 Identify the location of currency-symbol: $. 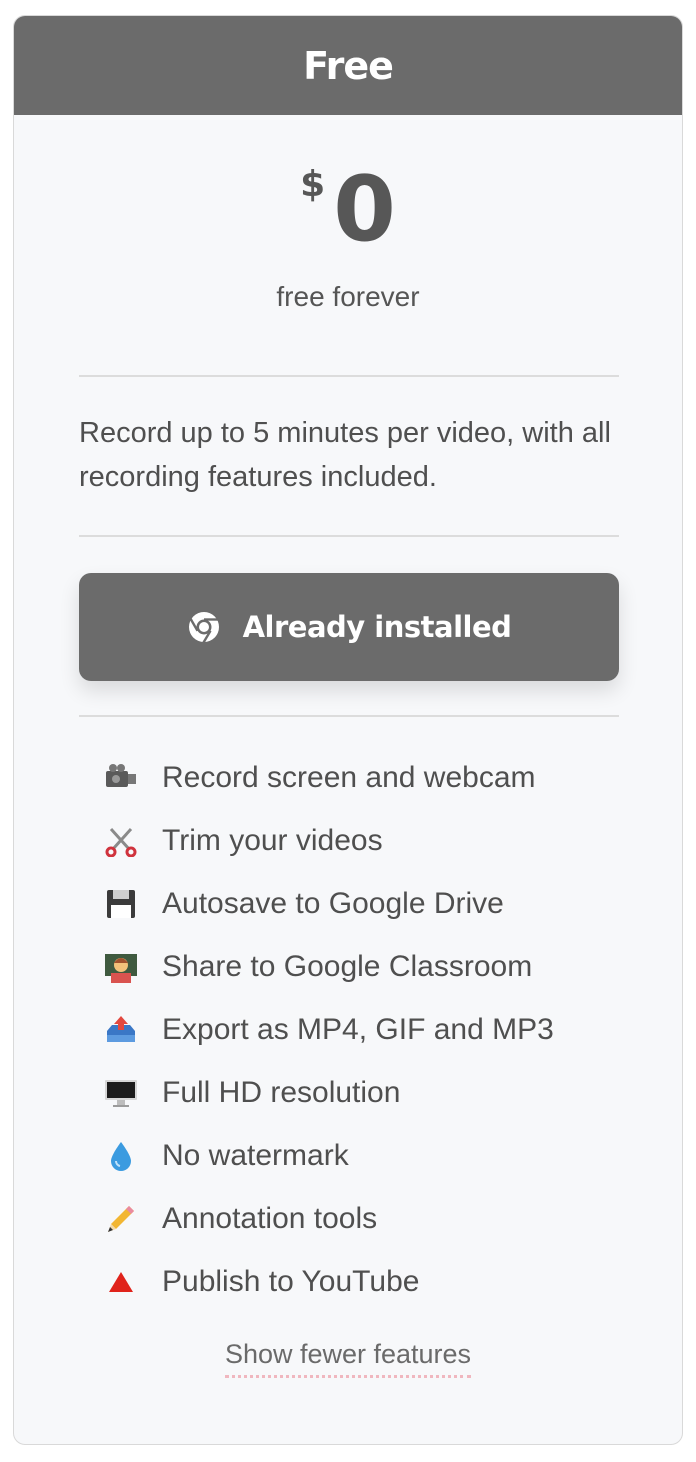
(313, 184).